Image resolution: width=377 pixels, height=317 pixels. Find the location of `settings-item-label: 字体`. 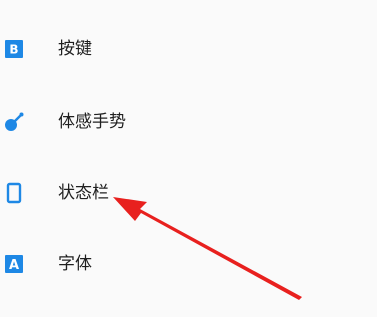

settings-item-label: 字体 is located at coordinates (75, 264).